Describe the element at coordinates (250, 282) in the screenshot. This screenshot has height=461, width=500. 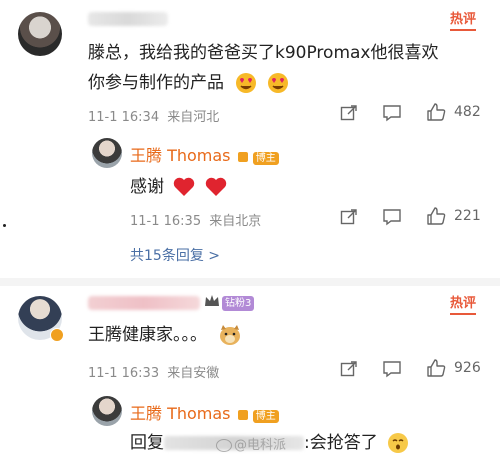
I see `comment-divider` at that location.